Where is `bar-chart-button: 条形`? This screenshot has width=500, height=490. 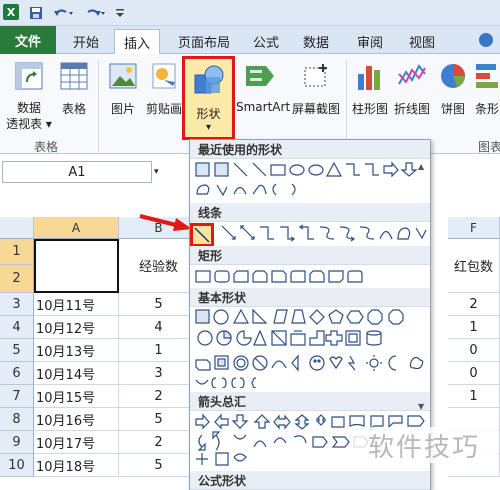
bar-chart-button: 条形 is located at coordinates (487, 88).